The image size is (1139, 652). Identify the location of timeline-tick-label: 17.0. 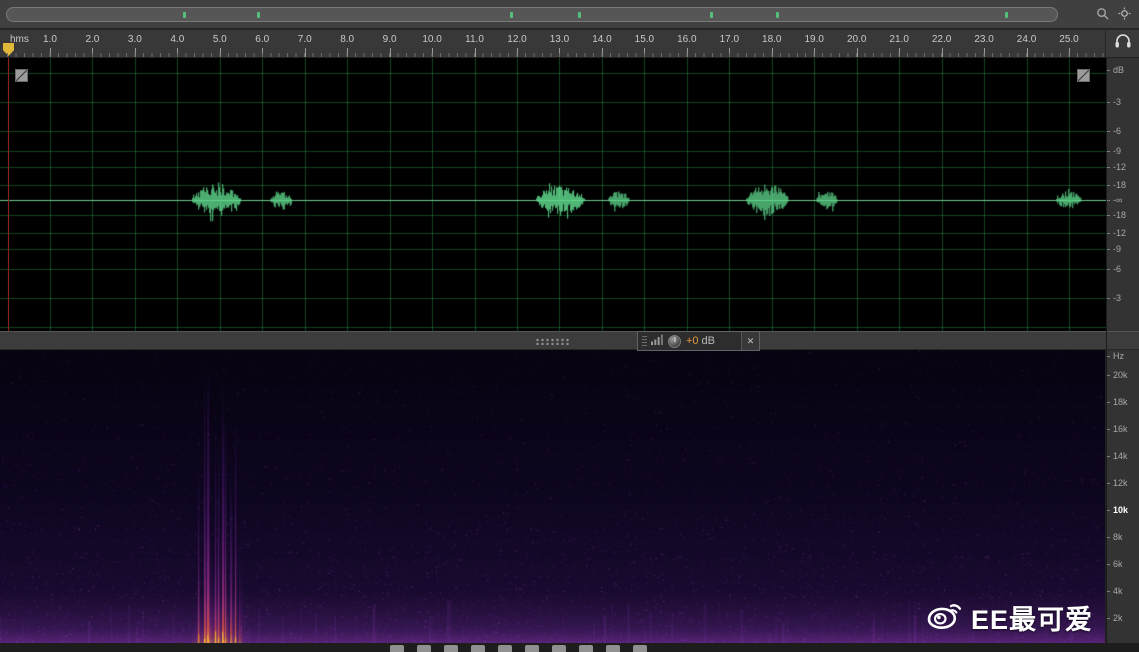
(729, 39).